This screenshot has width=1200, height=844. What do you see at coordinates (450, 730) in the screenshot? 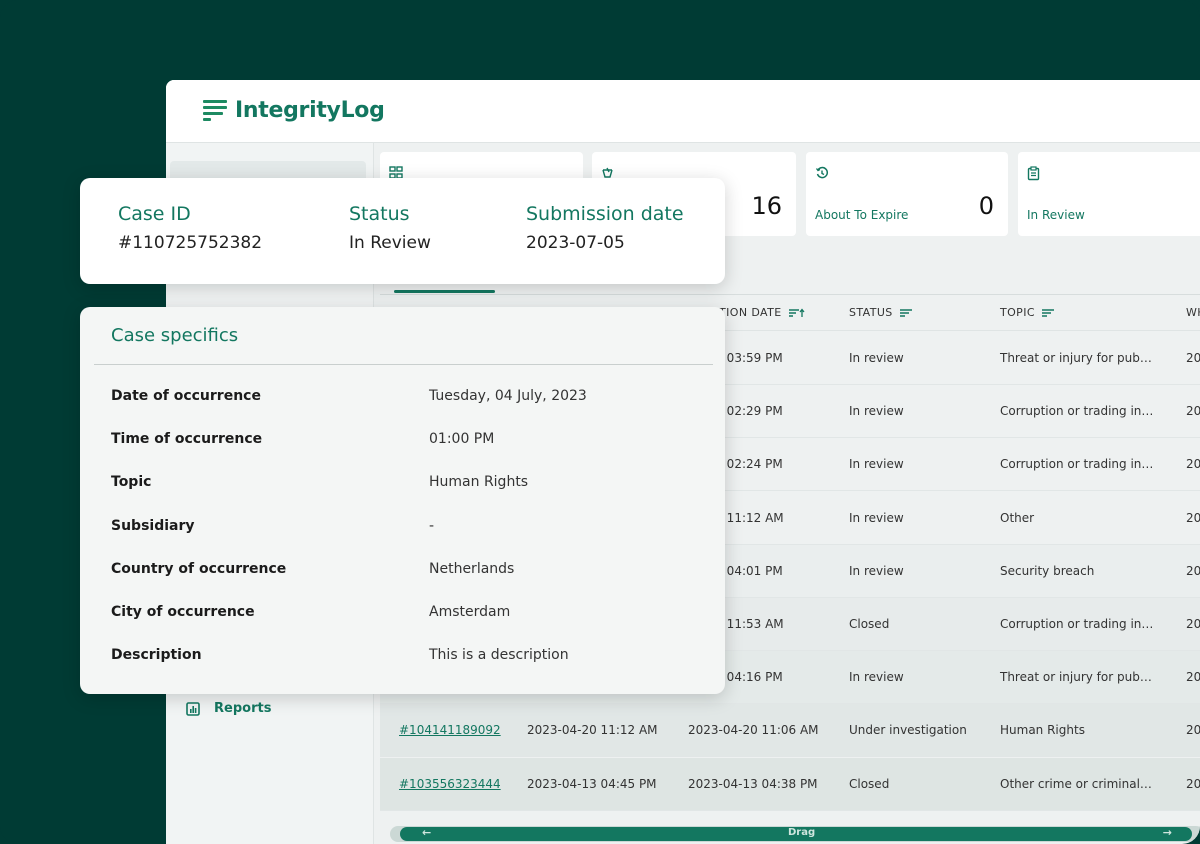
I see `case-id-link: #104141189092` at bounding box center [450, 730].